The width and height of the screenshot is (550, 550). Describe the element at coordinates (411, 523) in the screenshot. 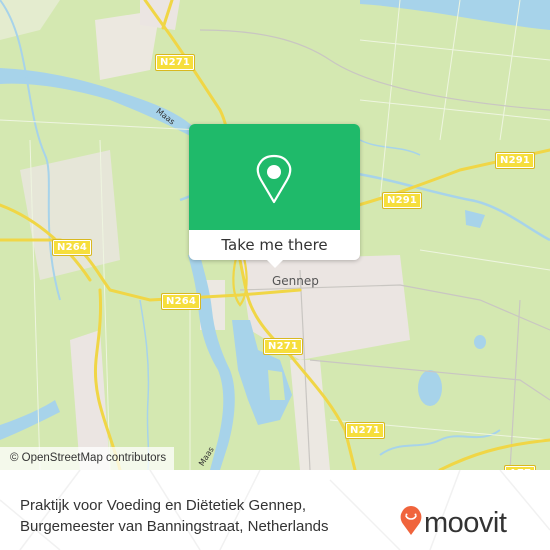

I see `moovit-pin-icon` at that location.